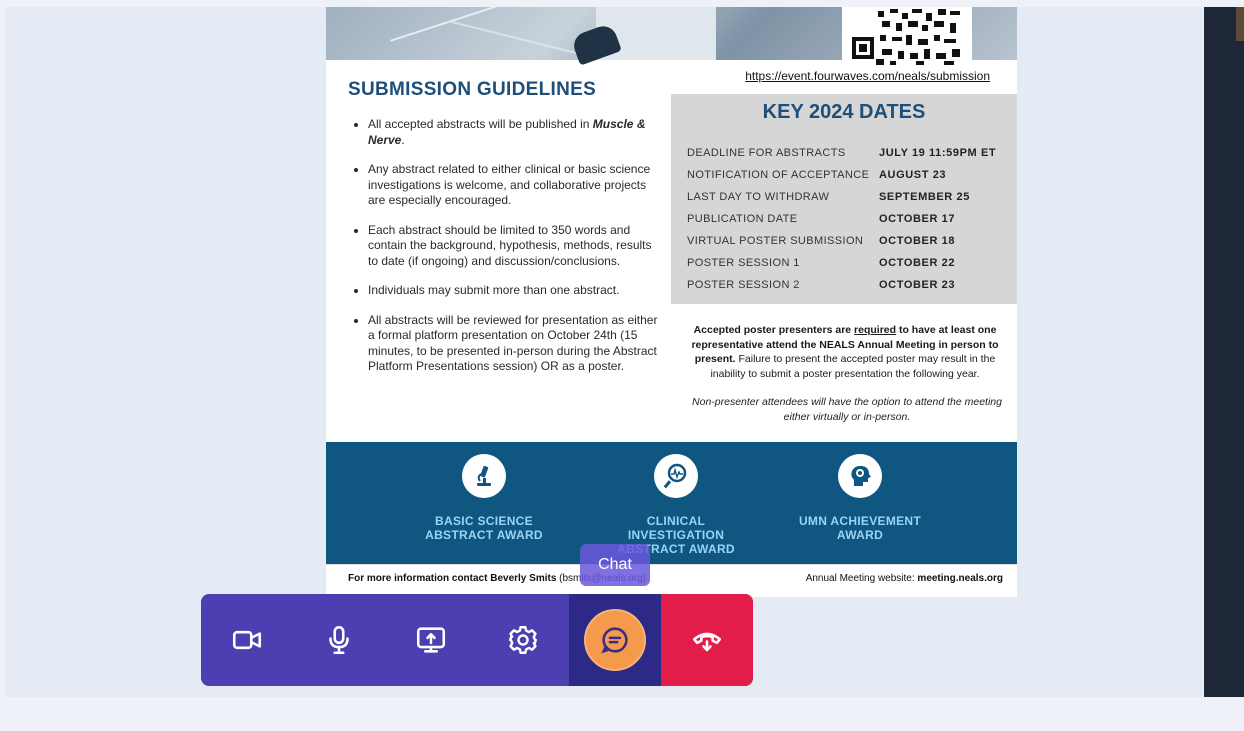  I want to click on chat-button, so click(615, 640).